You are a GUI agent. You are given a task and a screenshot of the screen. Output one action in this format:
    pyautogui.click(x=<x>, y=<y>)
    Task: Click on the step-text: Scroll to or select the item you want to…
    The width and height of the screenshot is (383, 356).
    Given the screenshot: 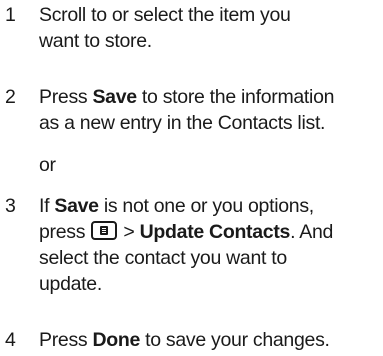 What is the action you would take?
    pyautogui.click(x=209, y=28)
    